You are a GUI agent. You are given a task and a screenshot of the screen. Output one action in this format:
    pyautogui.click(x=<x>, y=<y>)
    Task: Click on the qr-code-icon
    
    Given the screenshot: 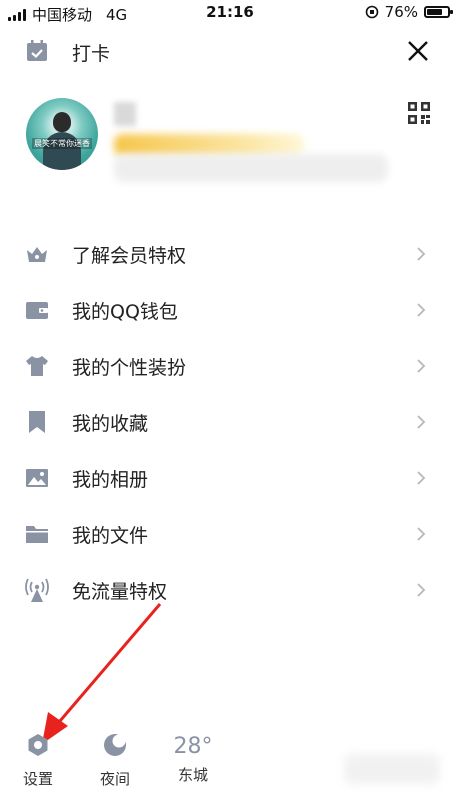 What is the action you would take?
    pyautogui.click(x=419, y=113)
    